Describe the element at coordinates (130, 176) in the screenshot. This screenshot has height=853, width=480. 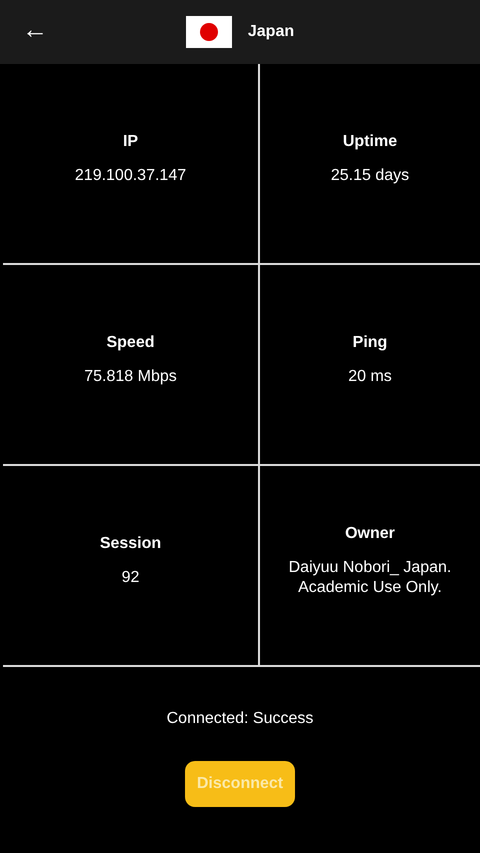
I see `stat-value: 219.100.37.147` at that location.